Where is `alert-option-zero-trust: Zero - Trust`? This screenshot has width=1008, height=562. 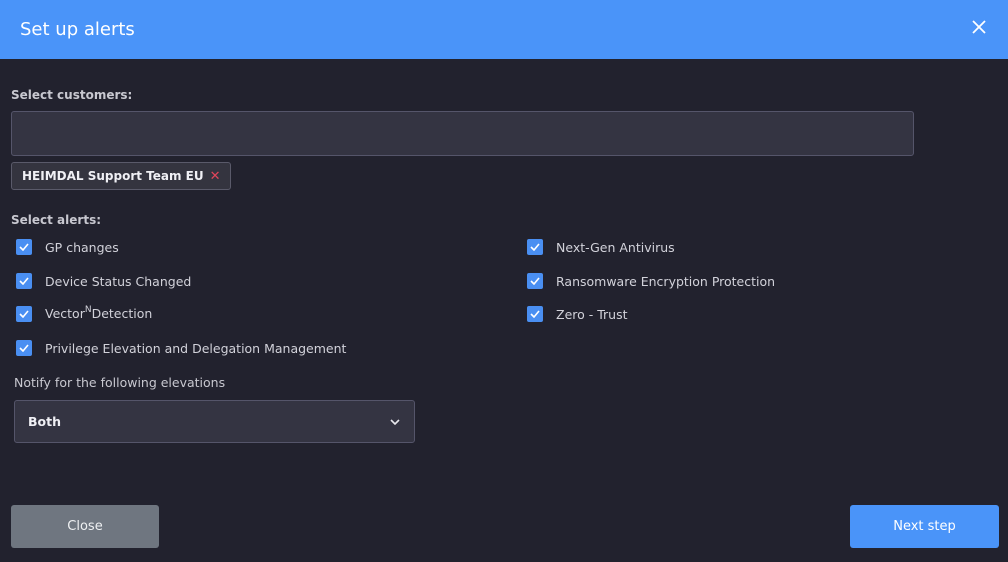 alert-option-zero-trust: Zero - Trust is located at coordinates (577, 314).